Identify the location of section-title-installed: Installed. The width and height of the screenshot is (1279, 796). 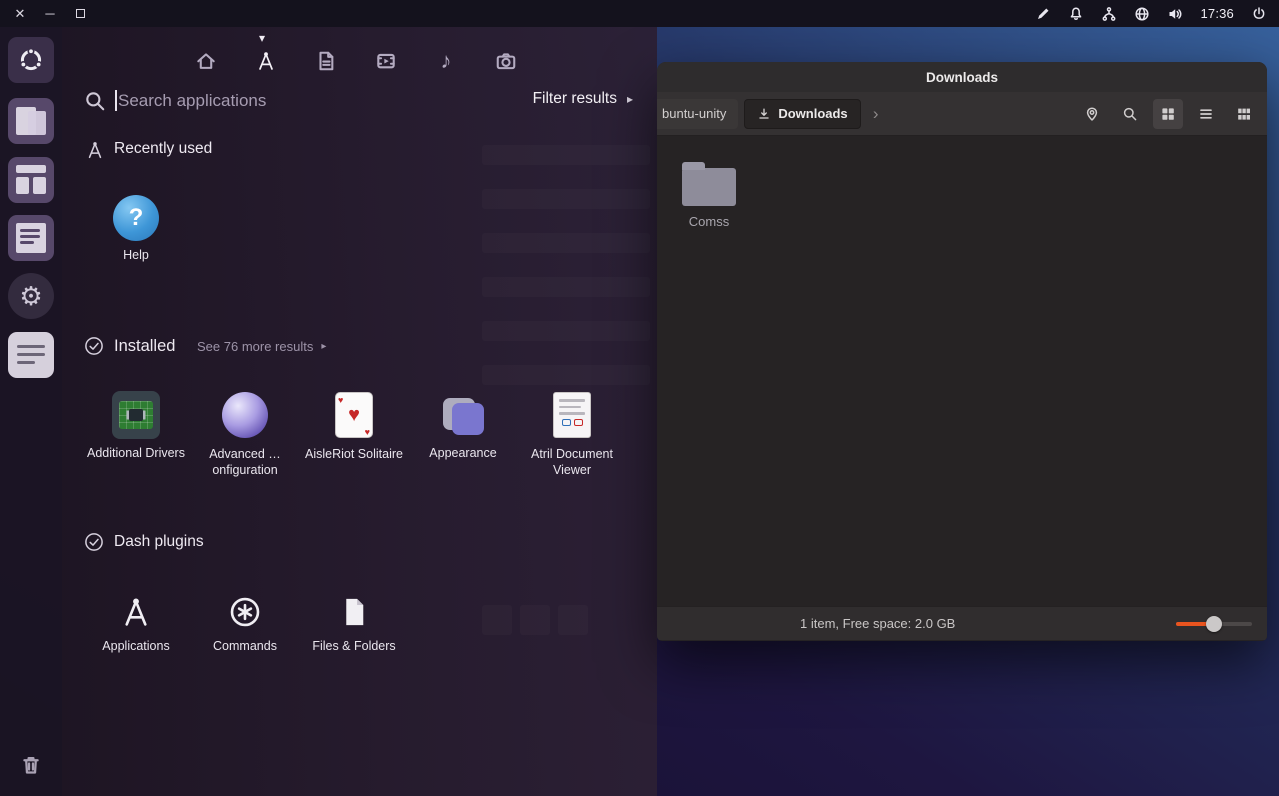
(145, 346).